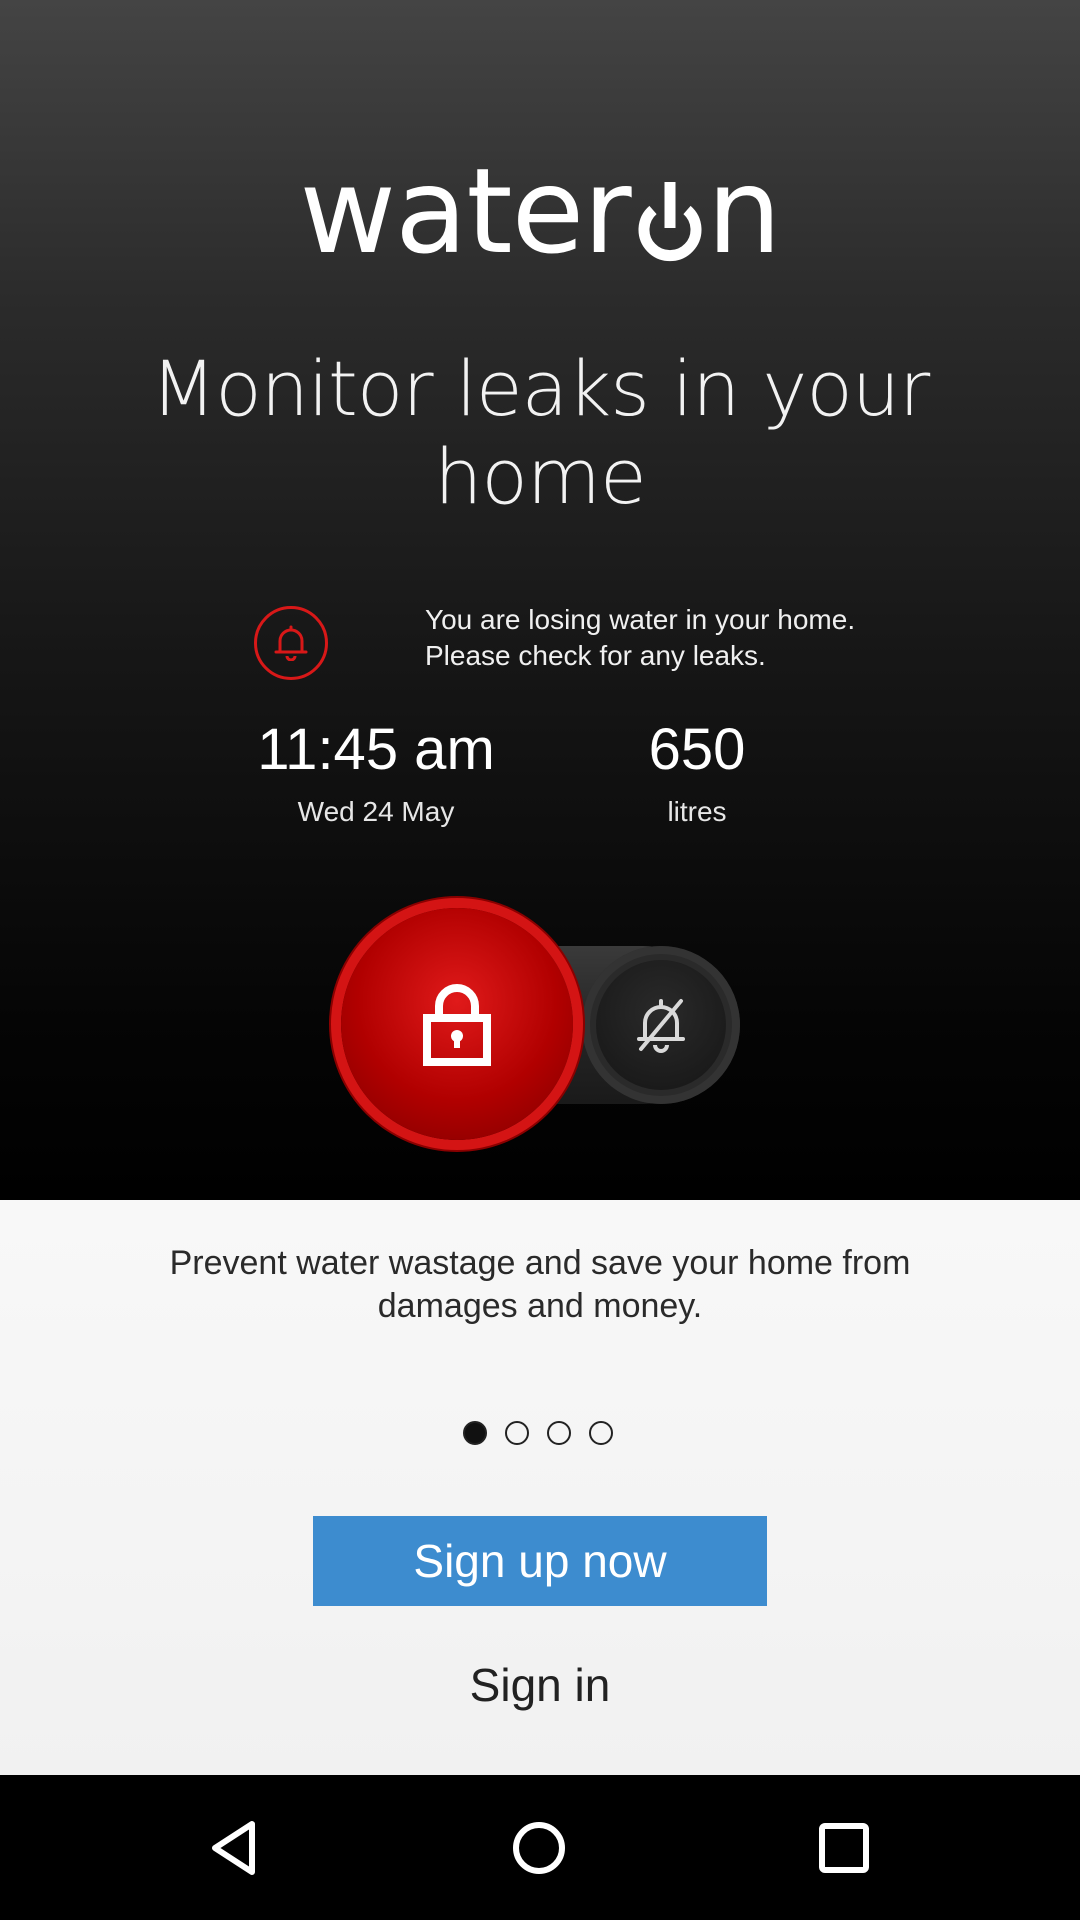 The width and height of the screenshot is (1080, 1920). Describe the element at coordinates (697, 811) in the screenshot. I see `volume-unit: litres` at that location.